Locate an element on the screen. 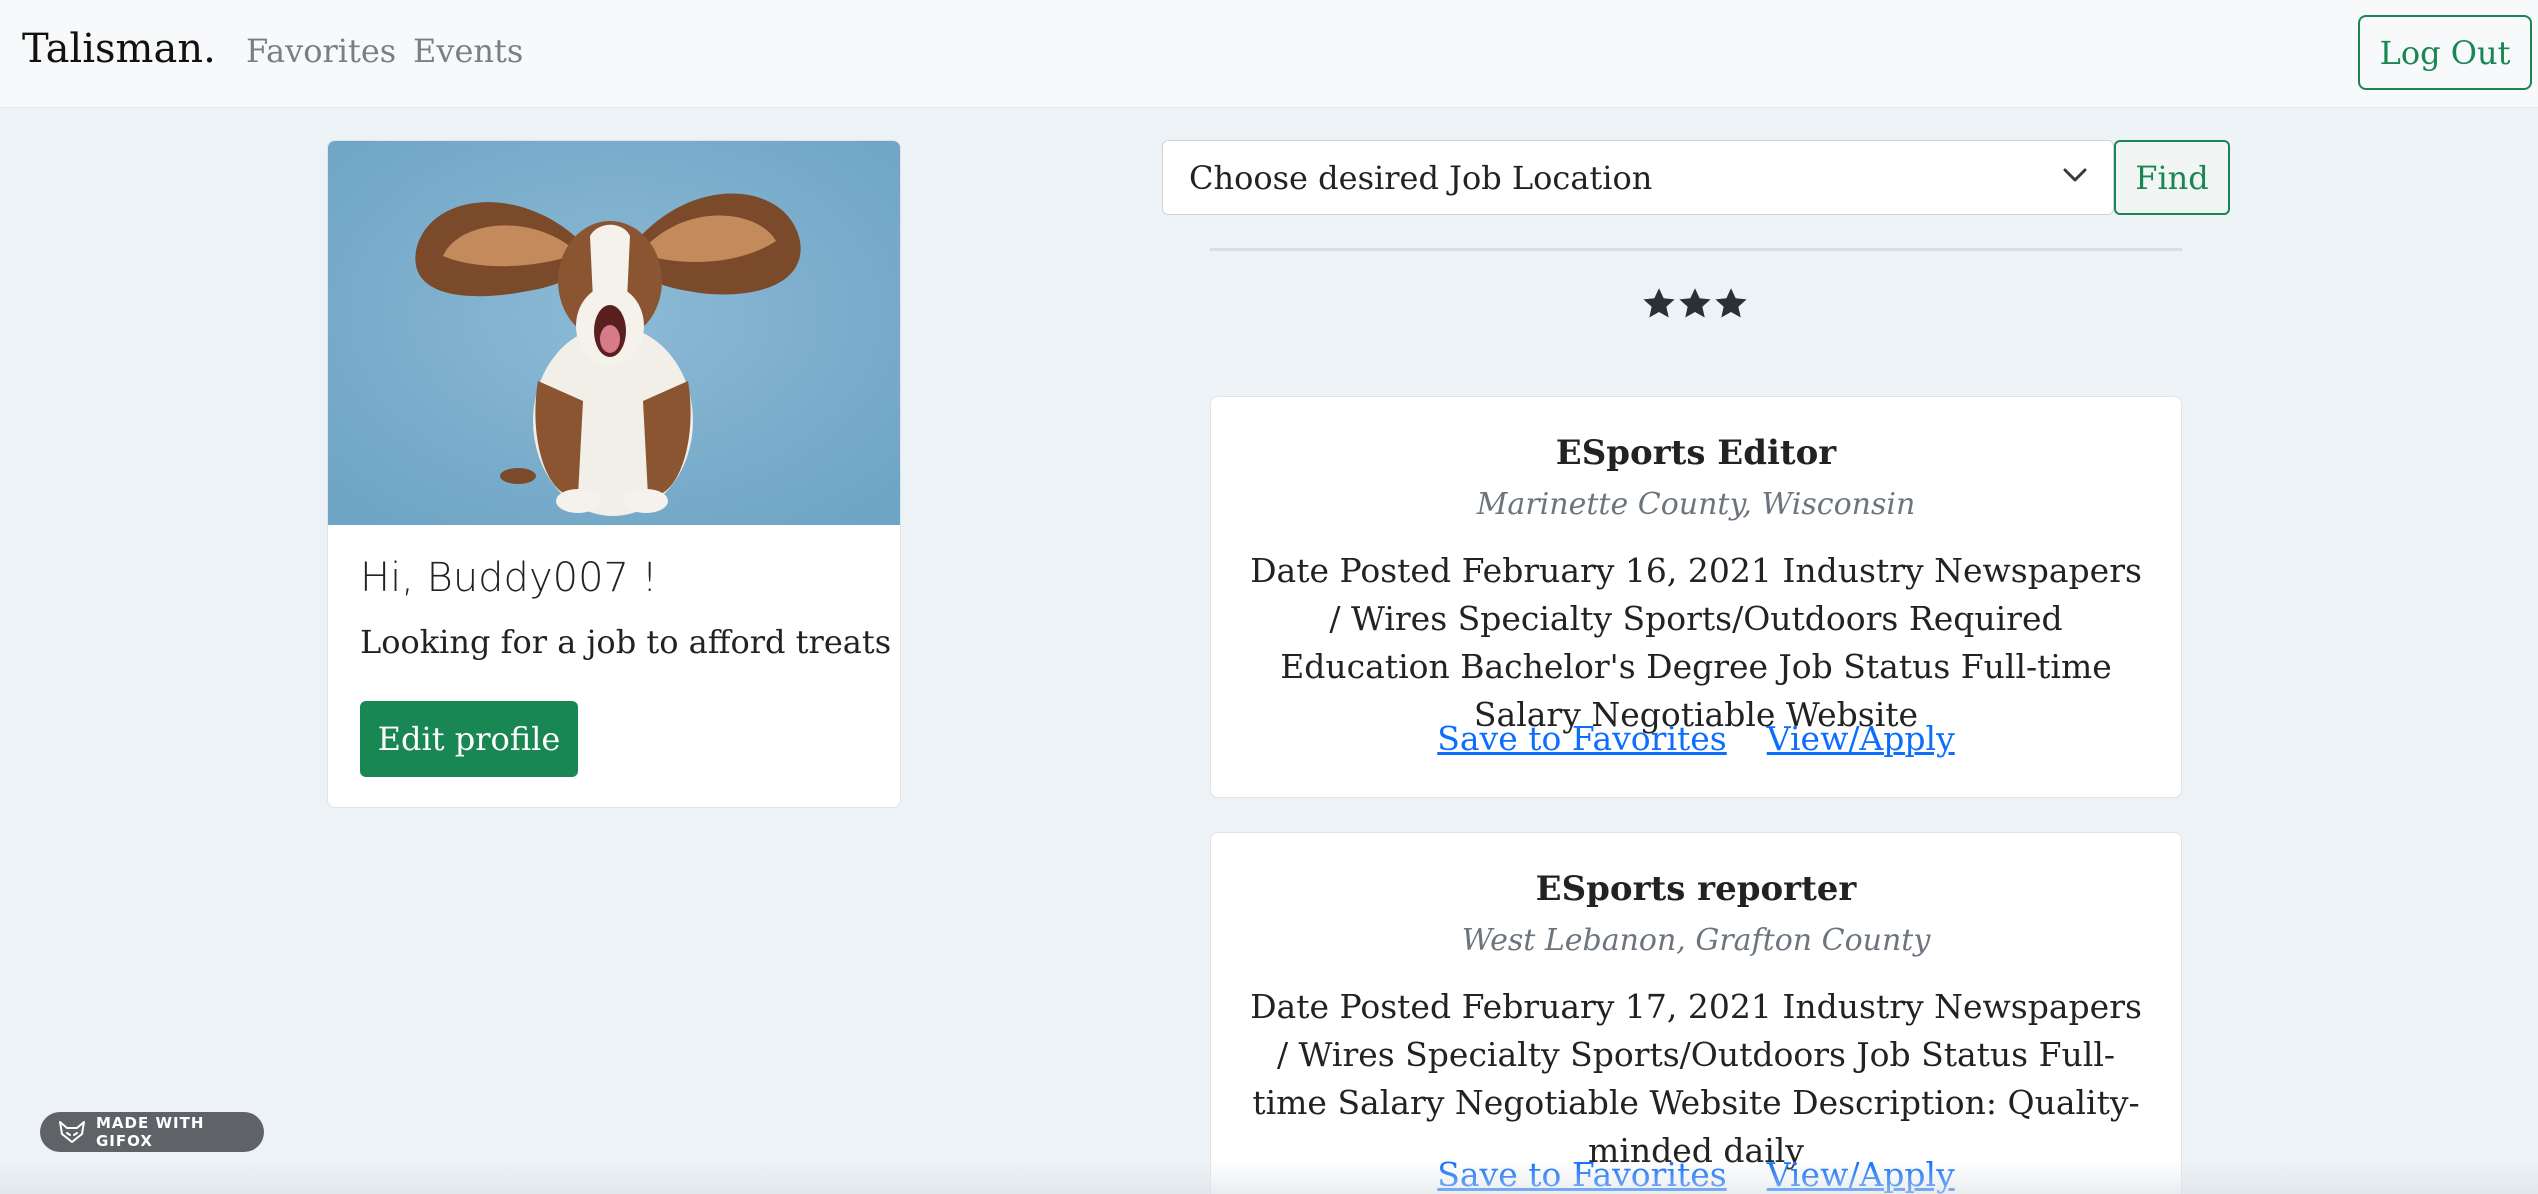 The image size is (2538, 1194). job-location: West Lebanon, Grafton County is located at coordinates (1696, 940).